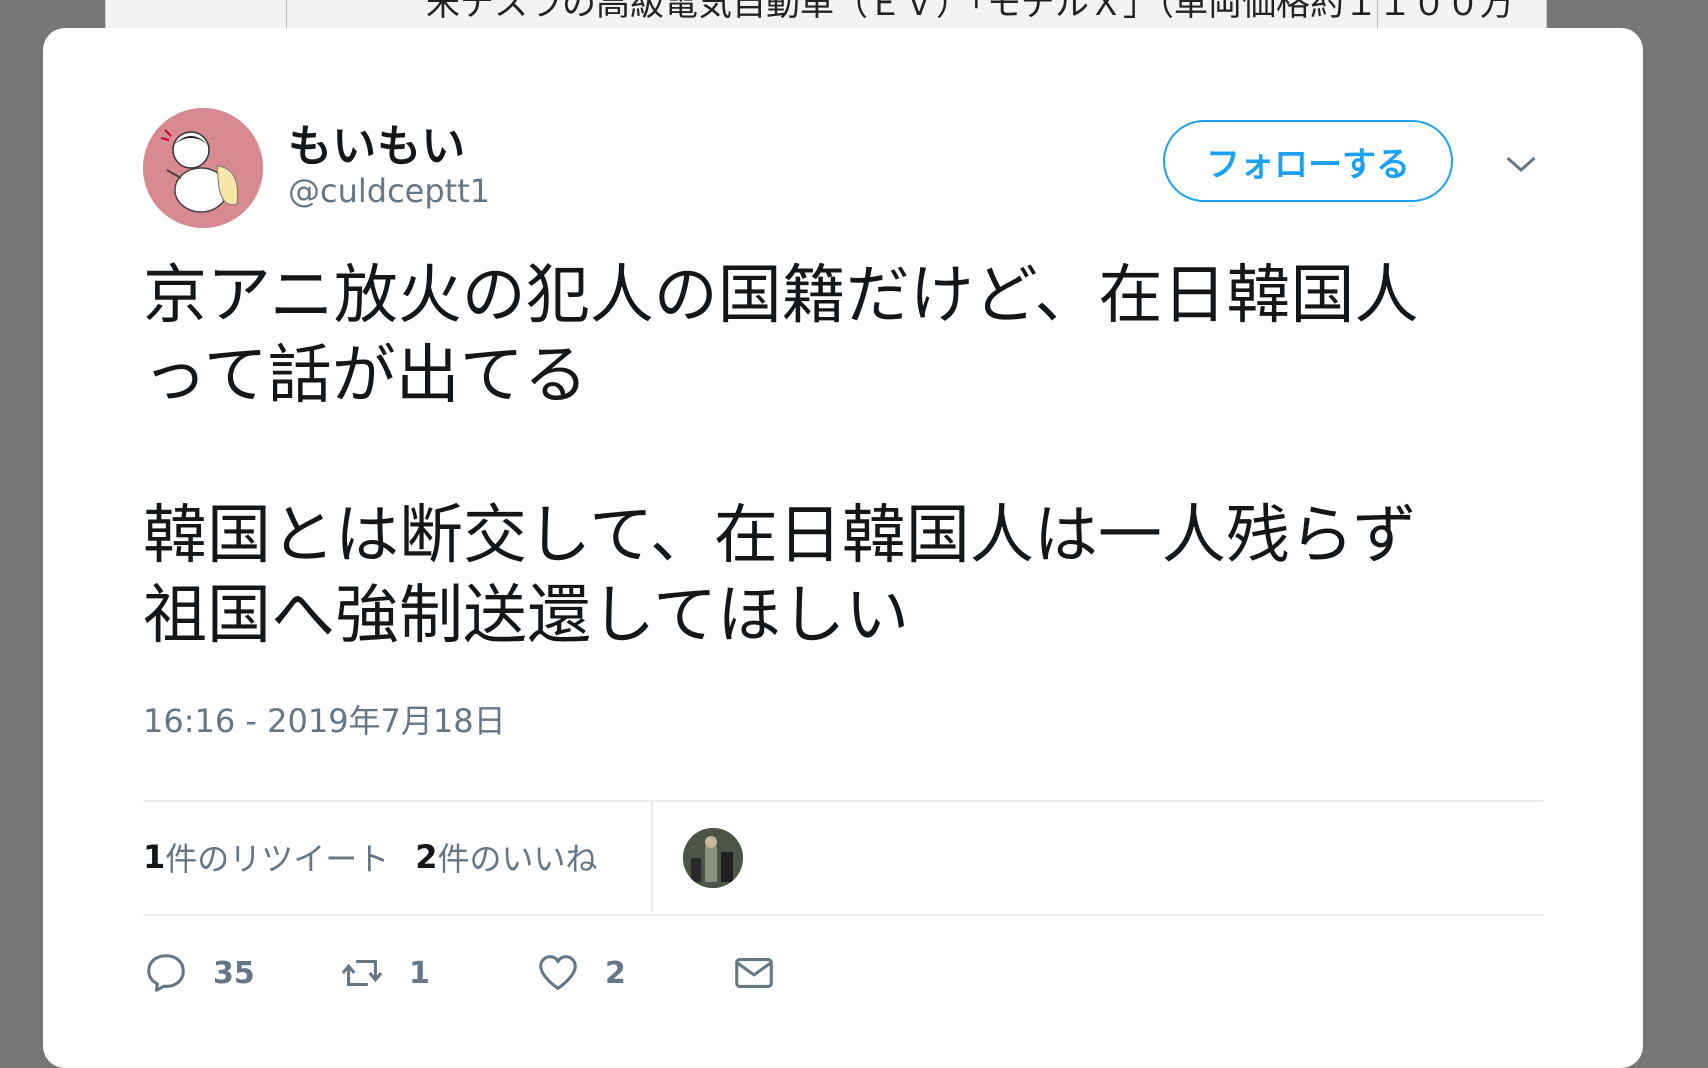 This screenshot has height=1068, width=1708. What do you see at coordinates (1308, 161) in the screenshot?
I see `follow-button: フォローする` at bounding box center [1308, 161].